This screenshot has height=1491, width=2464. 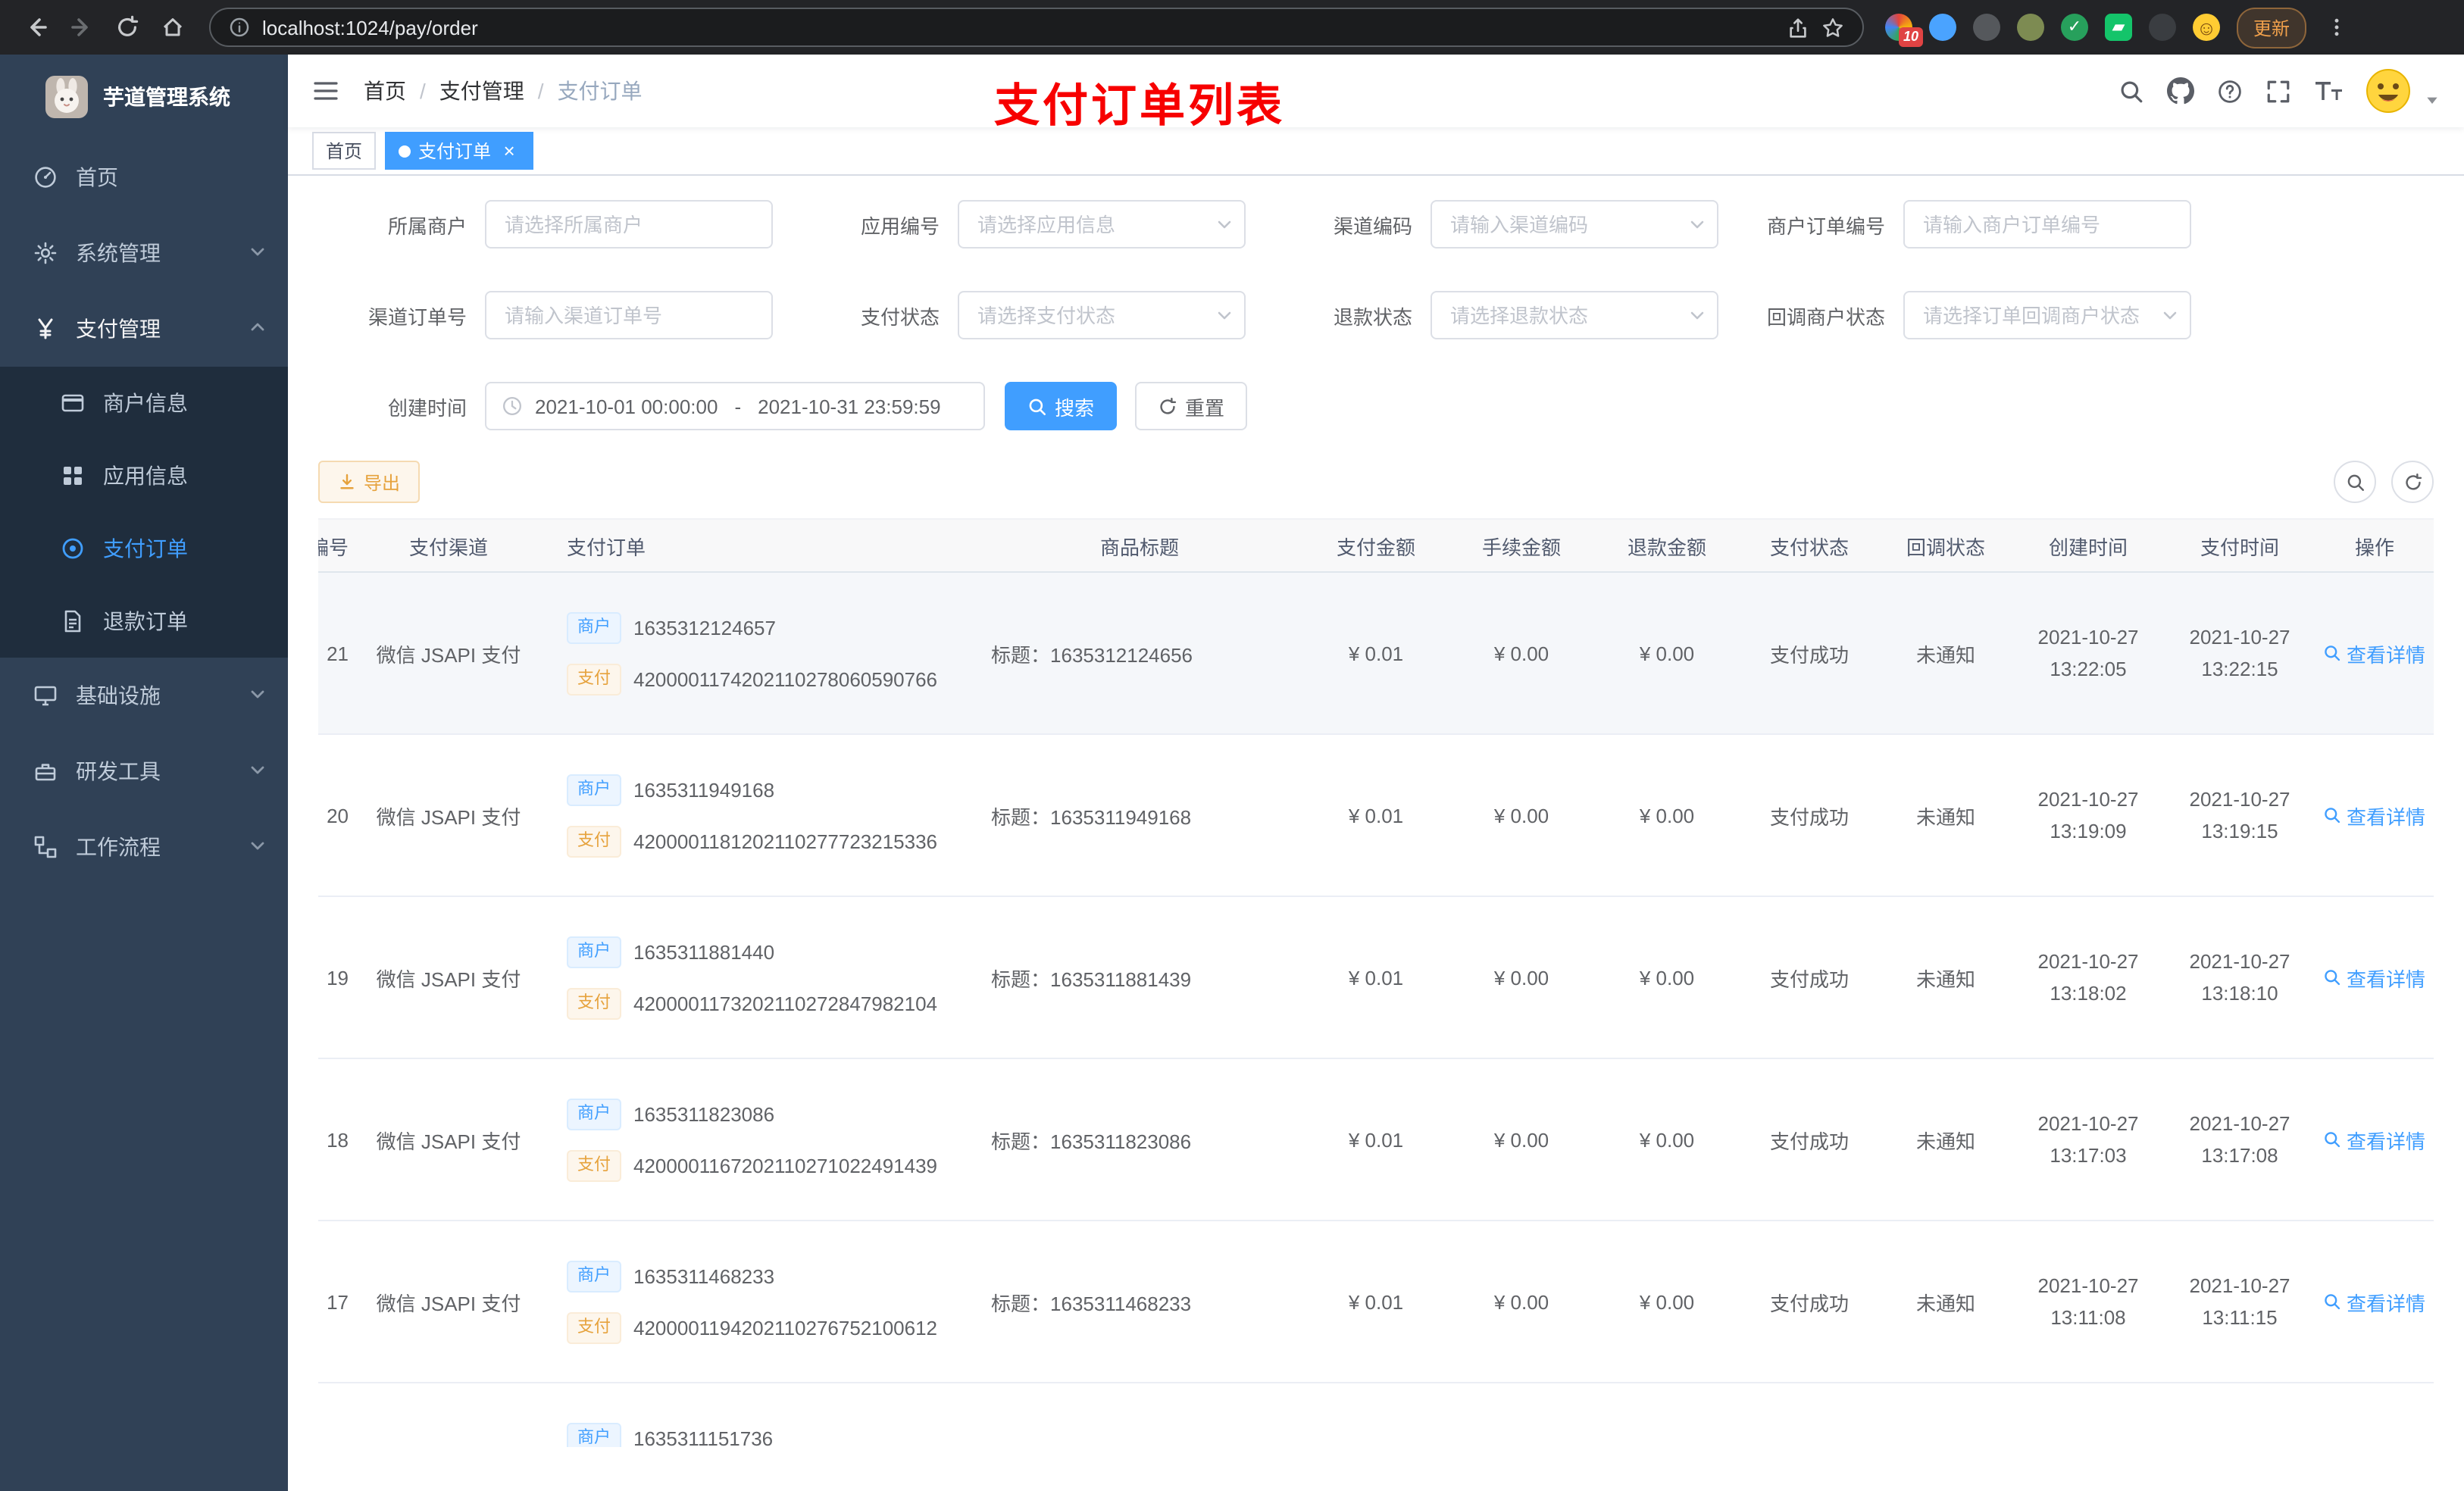 What do you see at coordinates (344, 151) in the screenshot?
I see `tab-home: 首页` at bounding box center [344, 151].